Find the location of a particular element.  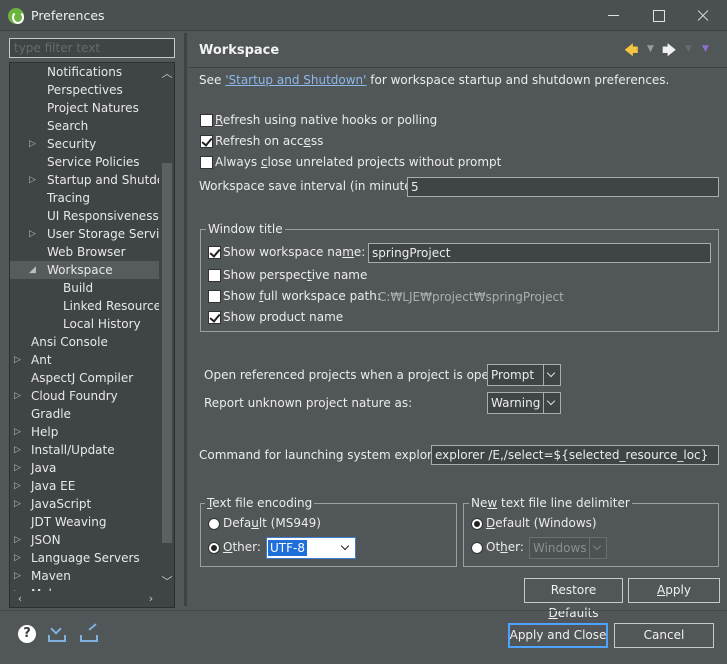

encoding-other-radio is located at coordinates (214, 548).